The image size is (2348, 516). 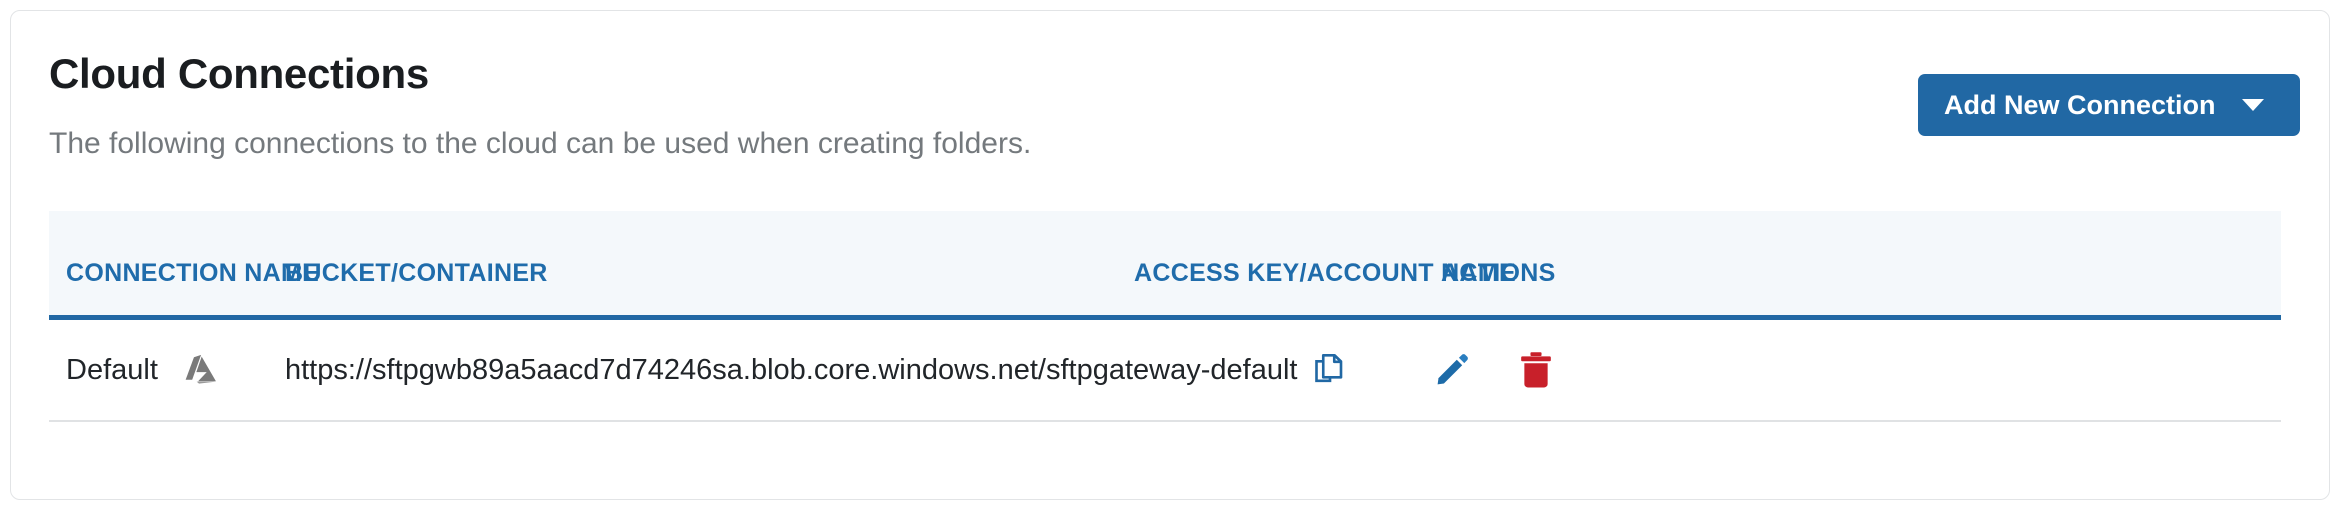 I want to click on add-new-connection-label: Add New Connection, so click(x=2080, y=104).